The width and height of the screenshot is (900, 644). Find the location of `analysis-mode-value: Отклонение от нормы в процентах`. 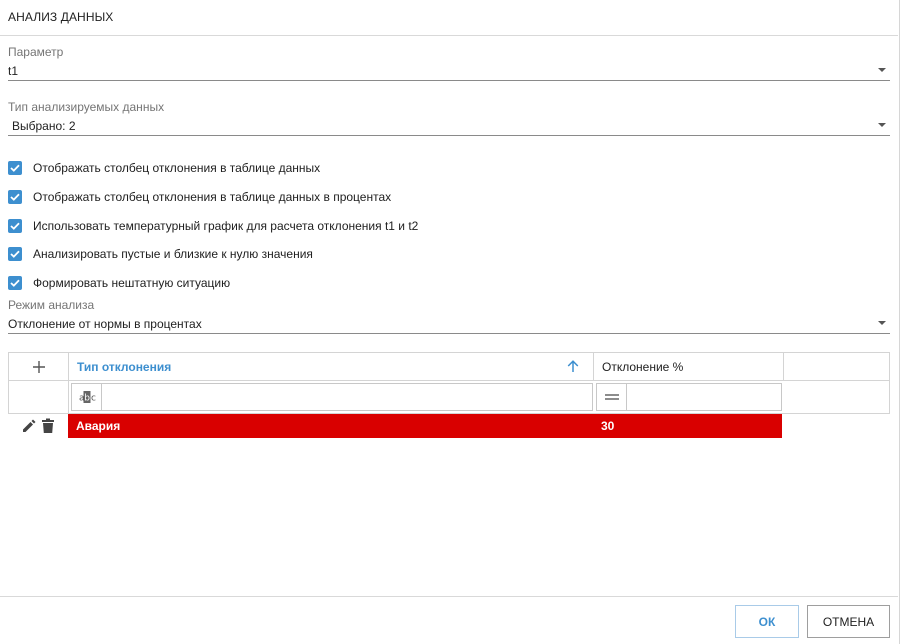

analysis-mode-value: Отклонение от нормы в процентах is located at coordinates (105, 324).